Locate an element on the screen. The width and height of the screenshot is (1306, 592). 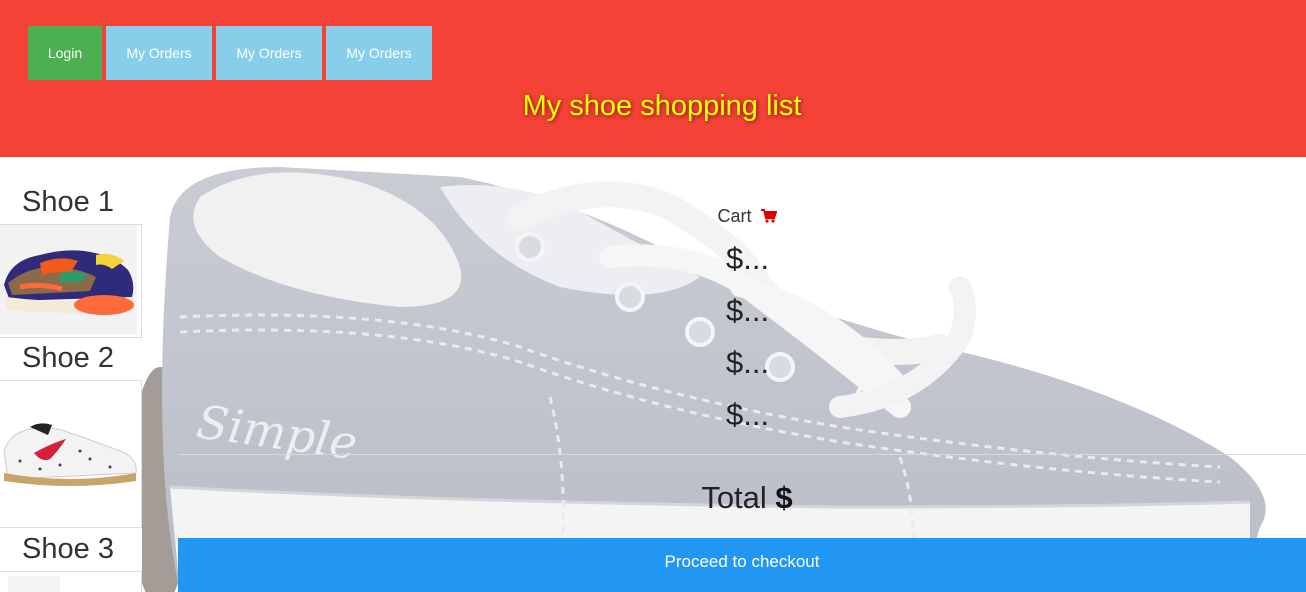
total-value: $ is located at coordinates (784, 497).